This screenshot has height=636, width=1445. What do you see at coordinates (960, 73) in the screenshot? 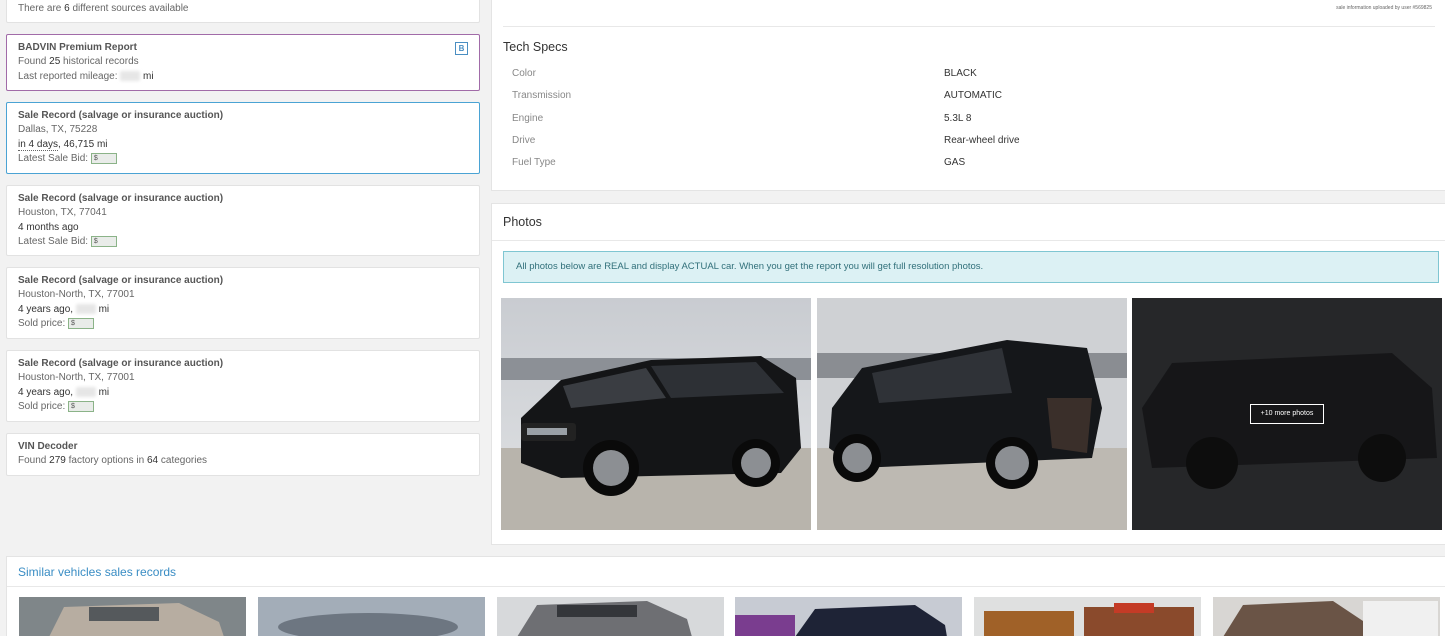
I see `spec-value: BLACK` at bounding box center [960, 73].